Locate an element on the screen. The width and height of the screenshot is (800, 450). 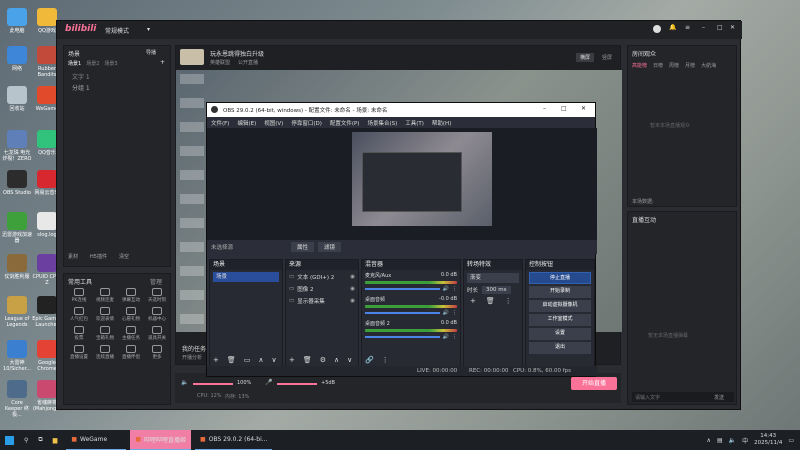
maximize-icon: □ is located at coordinates (720, 27).